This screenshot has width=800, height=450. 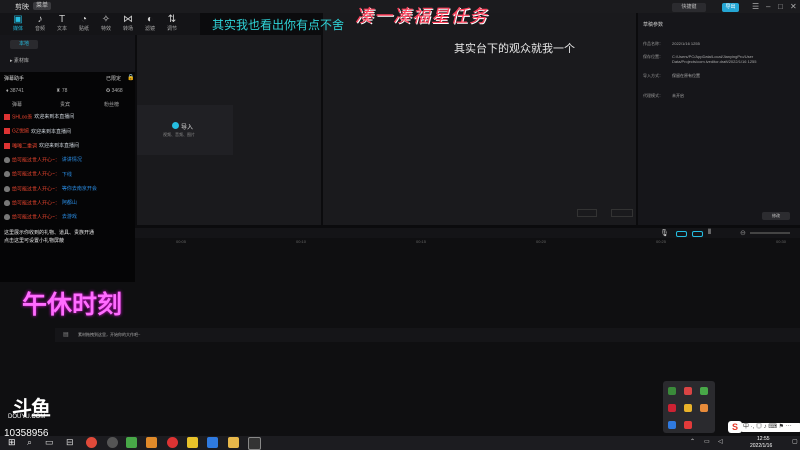 What do you see at coordinates (17, 104) in the screenshot?
I see `tab-danmaku: 弹幕` at bounding box center [17, 104].